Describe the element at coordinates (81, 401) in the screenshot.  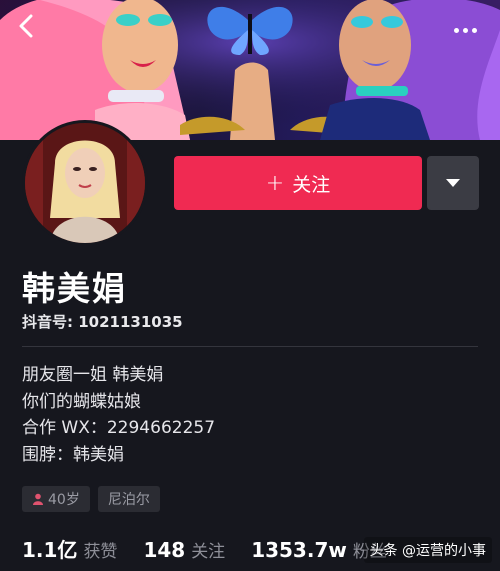
I see `bio-line: 你们的蝴蝶姑娘` at that location.